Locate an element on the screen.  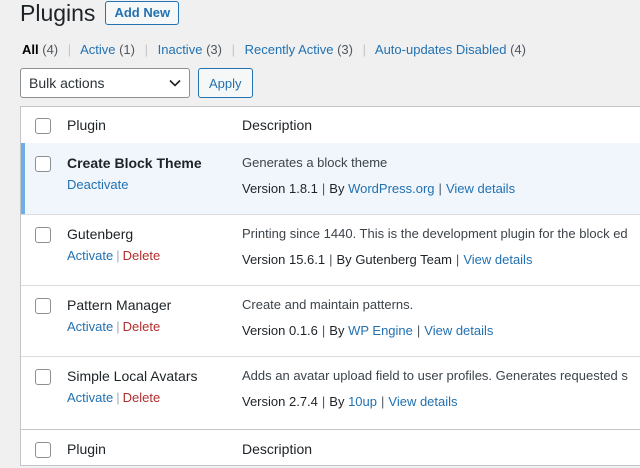
filter-inactive-link: Inactive is located at coordinates (180, 49).